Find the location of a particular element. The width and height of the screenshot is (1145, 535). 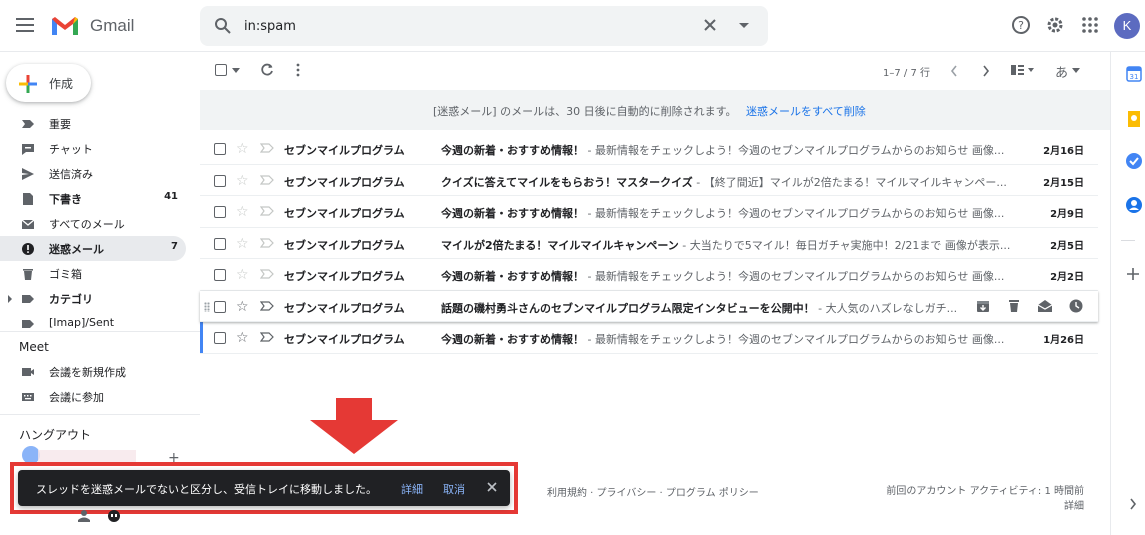

split-pane-icon is located at coordinates (1022, 70).